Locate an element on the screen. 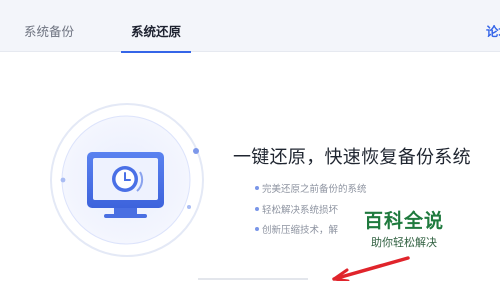 The height and width of the screenshot is (281, 500). feature-item: 创新压缩技术，解 is located at coordinates (300, 230).